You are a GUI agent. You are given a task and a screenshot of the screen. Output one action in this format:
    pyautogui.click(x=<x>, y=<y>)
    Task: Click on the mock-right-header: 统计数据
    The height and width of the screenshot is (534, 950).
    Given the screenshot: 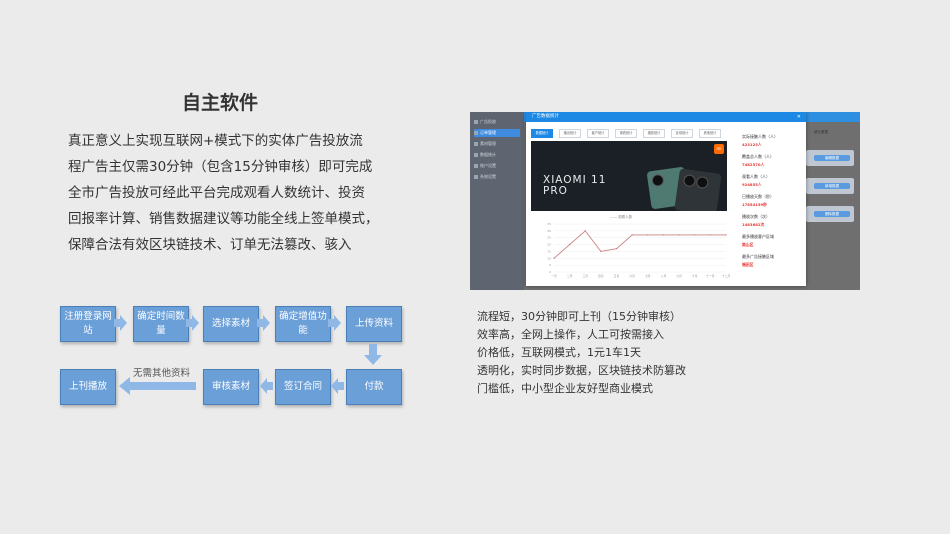 What is the action you would take?
    pyautogui.click(x=821, y=132)
    